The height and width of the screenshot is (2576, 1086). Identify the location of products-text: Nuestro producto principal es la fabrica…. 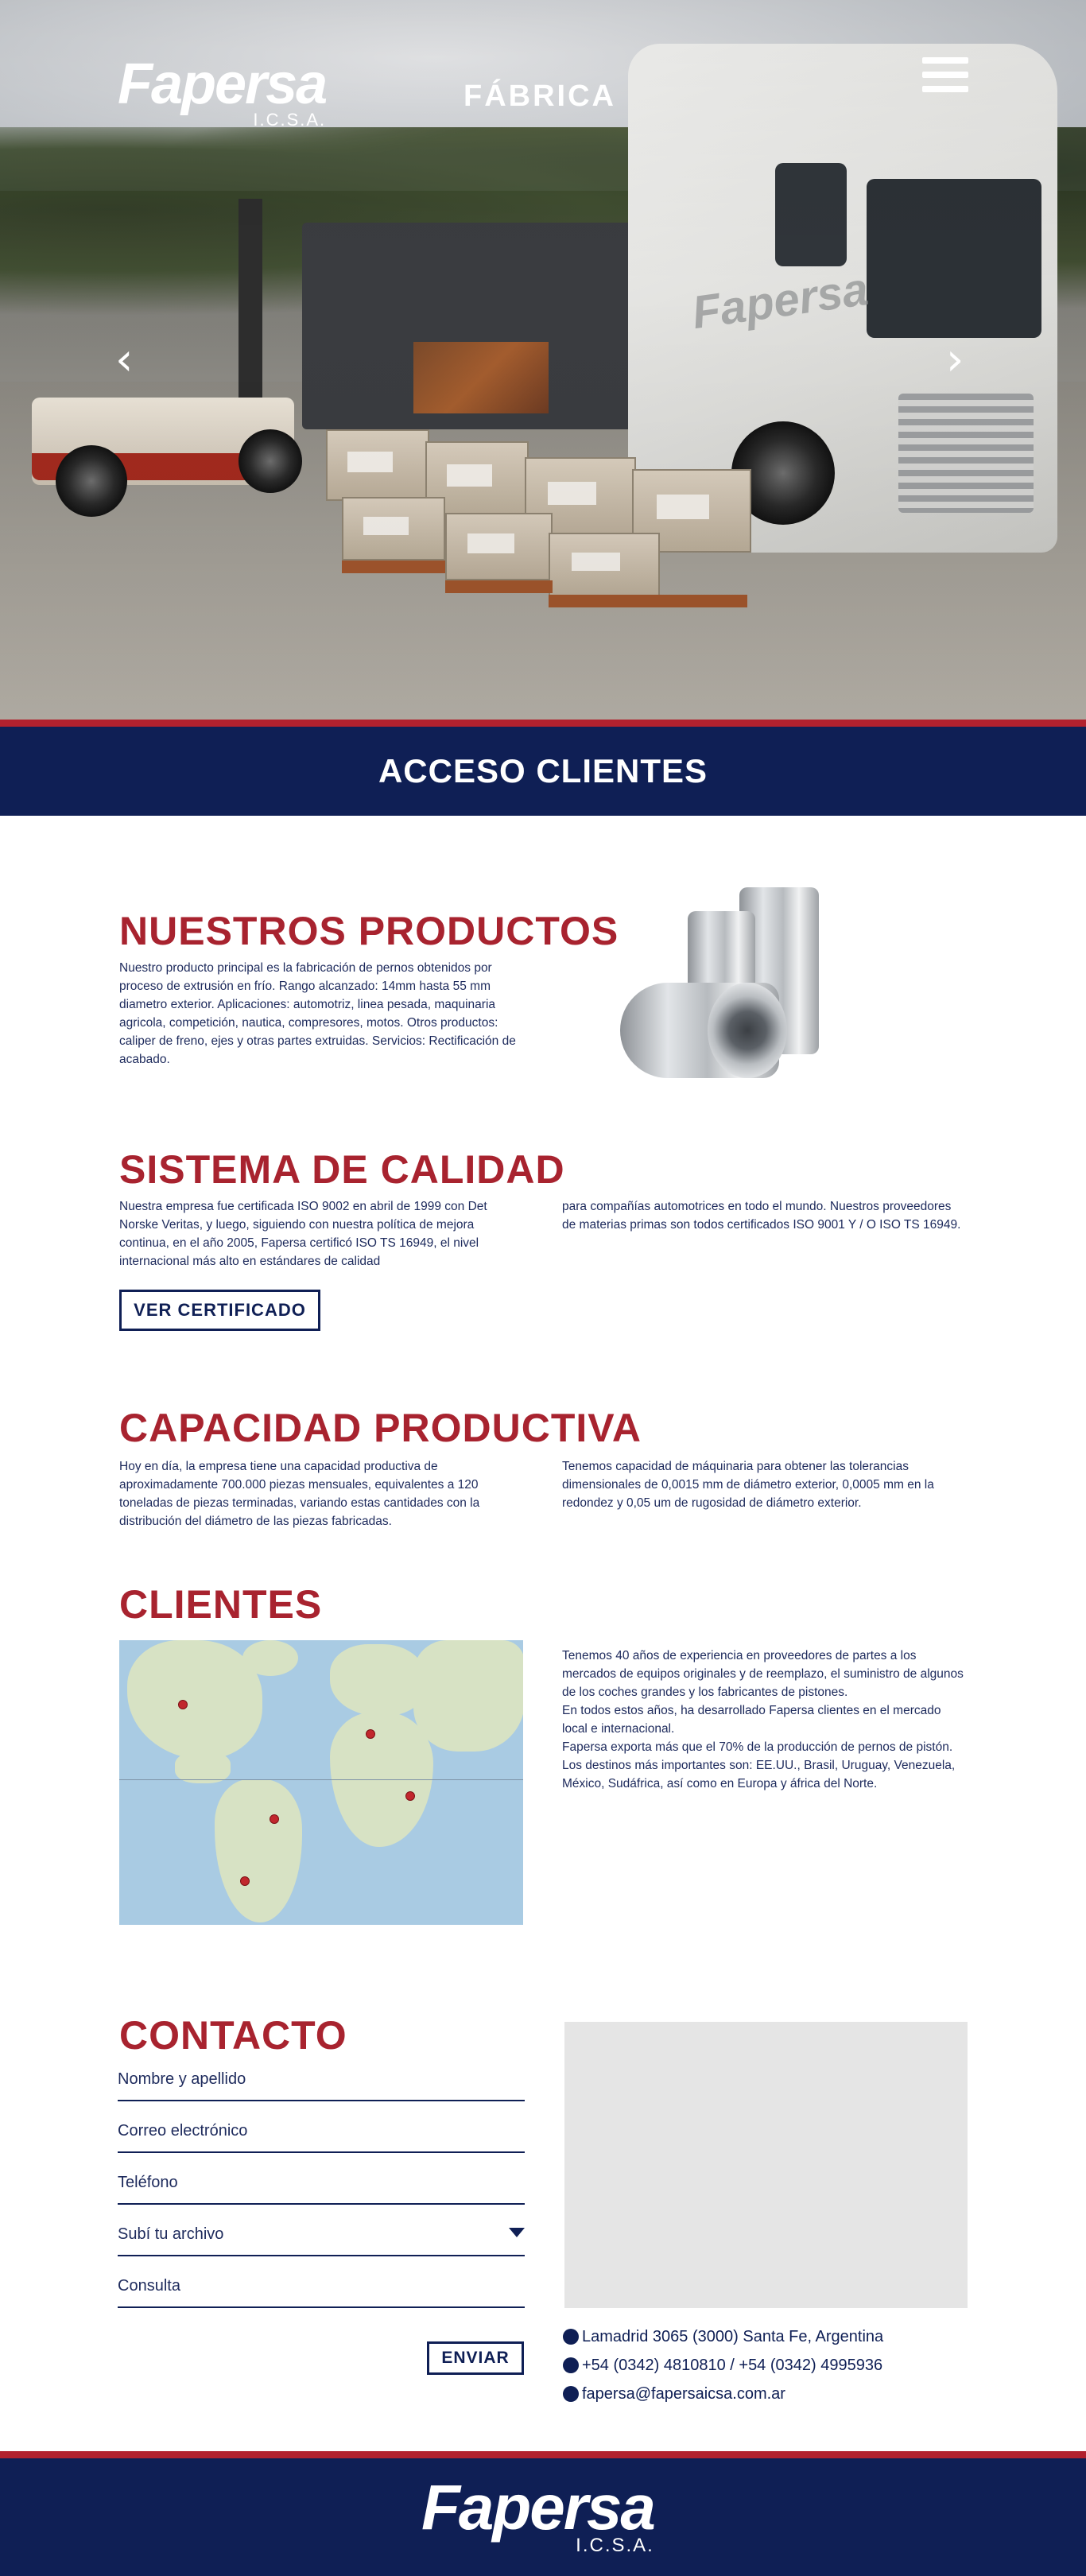
(317, 1013).